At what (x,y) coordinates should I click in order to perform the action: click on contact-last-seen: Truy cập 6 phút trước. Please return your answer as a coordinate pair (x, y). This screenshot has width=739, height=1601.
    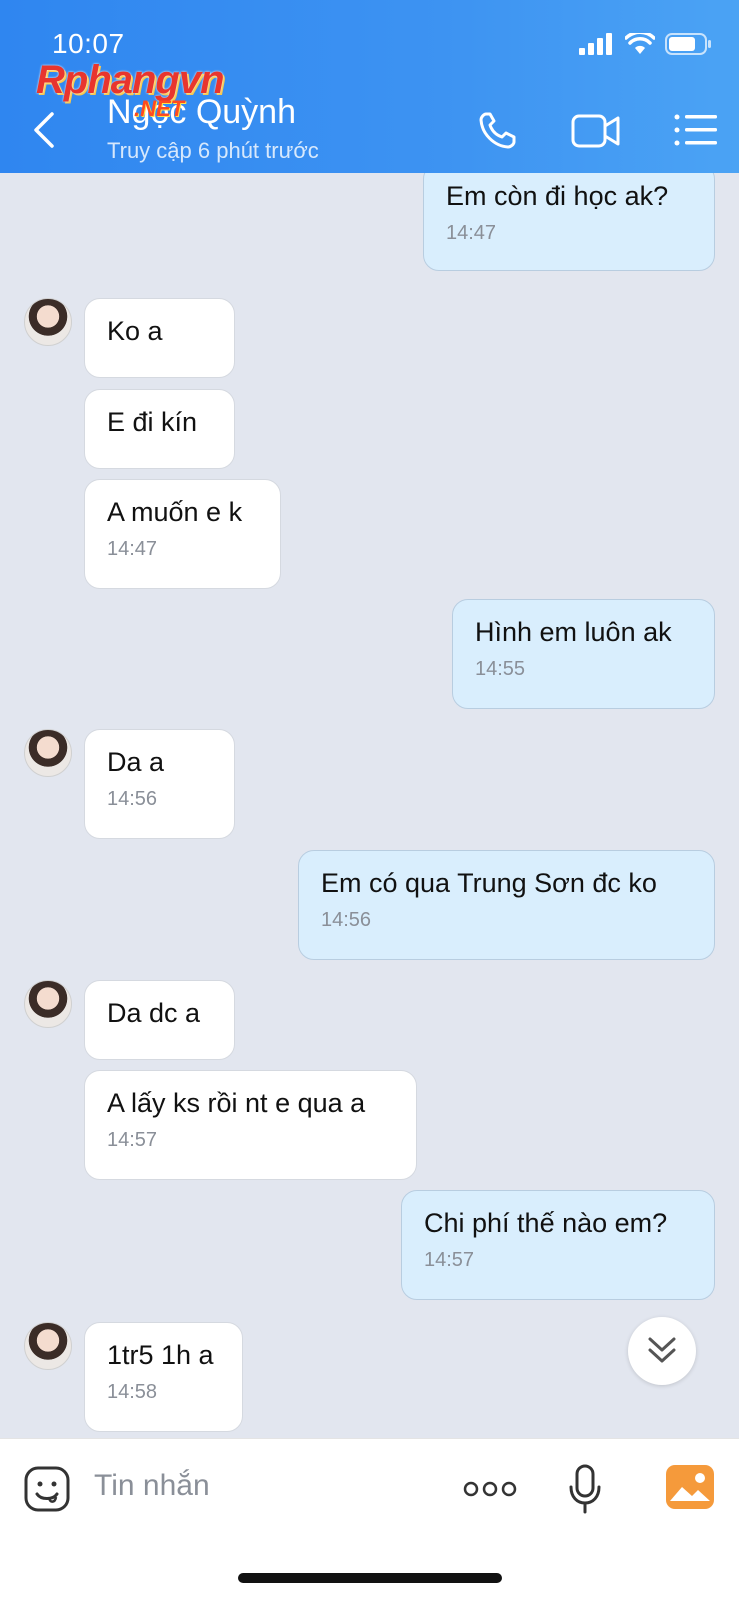
    Looking at the image, I should click on (213, 150).